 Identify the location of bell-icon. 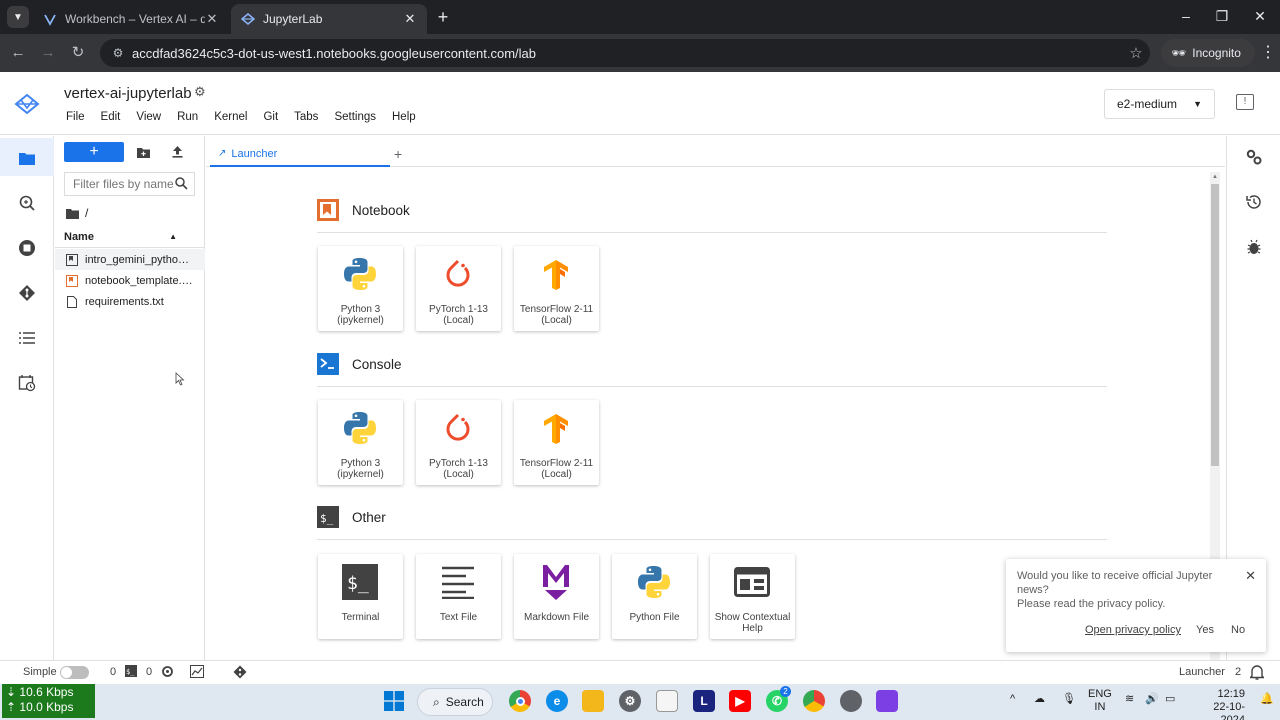
(1257, 673).